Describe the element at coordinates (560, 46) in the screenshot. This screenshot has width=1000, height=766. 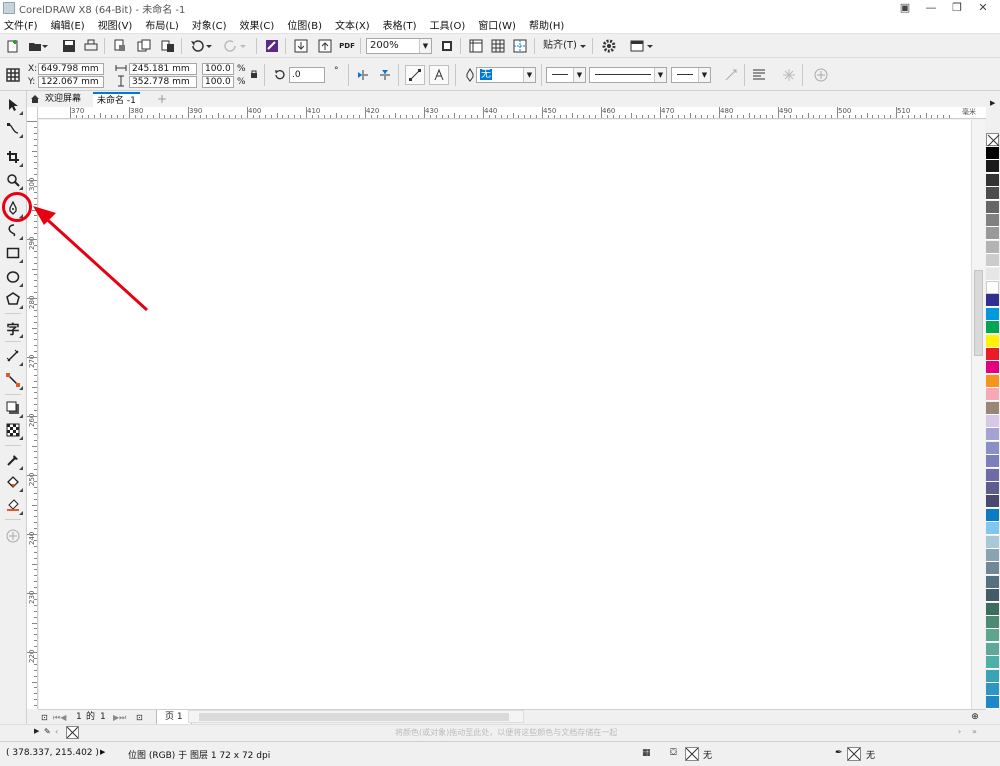
I see `snap-to-menu: 贴齐(T)` at that location.